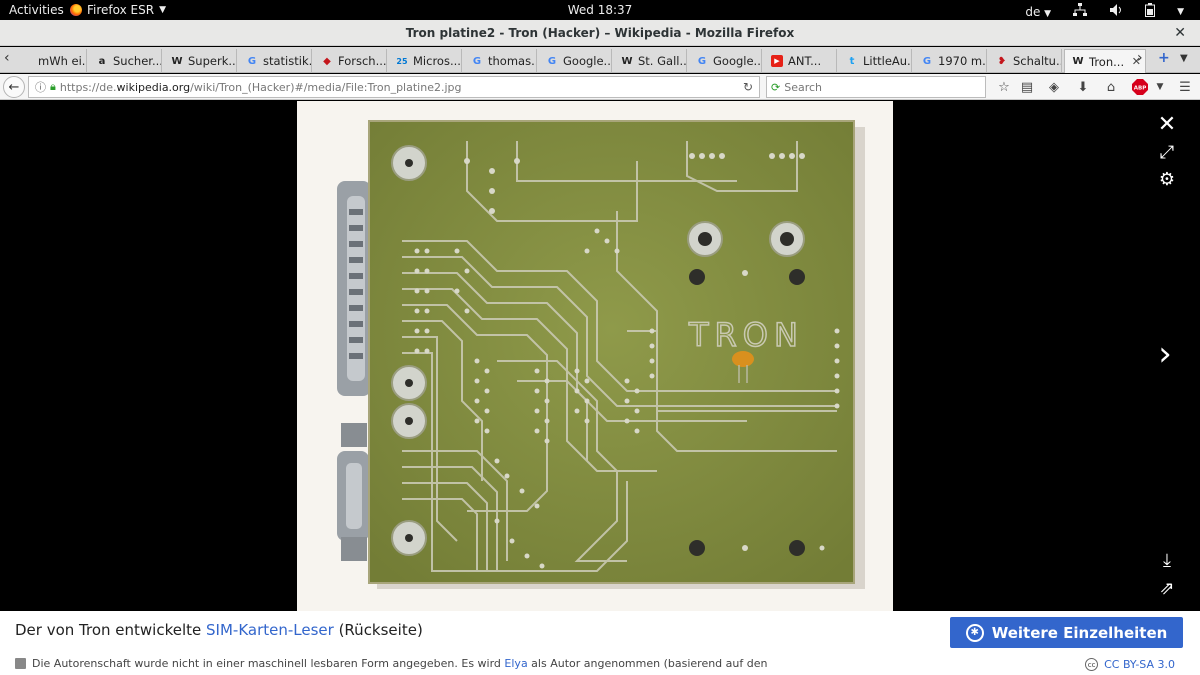  What do you see at coordinates (36, 10) in the screenshot?
I see `activities-button: Activities` at bounding box center [36, 10].